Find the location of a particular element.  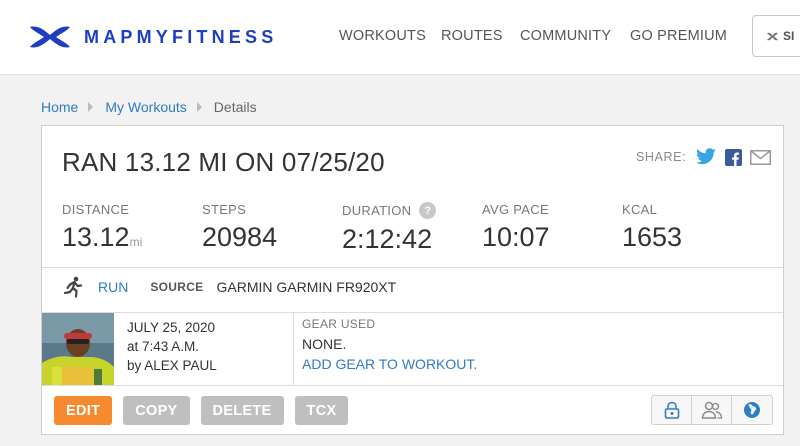

help-icon: ? is located at coordinates (428, 210).